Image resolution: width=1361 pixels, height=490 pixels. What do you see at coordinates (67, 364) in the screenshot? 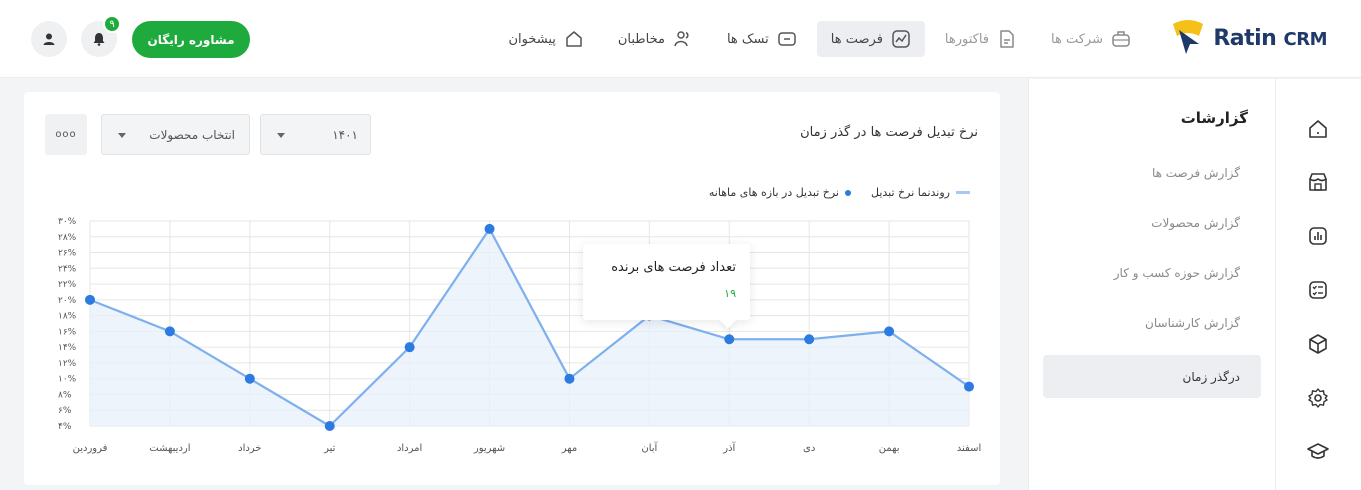
I see `y-tick-label: ۱۲%` at bounding box center [67, 364].